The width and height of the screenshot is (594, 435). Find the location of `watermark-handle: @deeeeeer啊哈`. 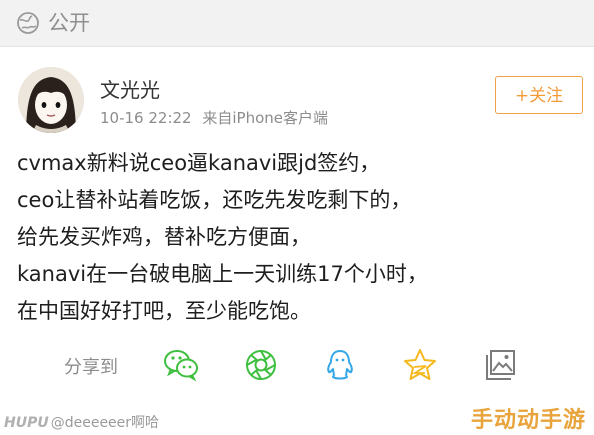

watermark-handle: @deeeeeer啊哈 is located at coordinates (105, 423).